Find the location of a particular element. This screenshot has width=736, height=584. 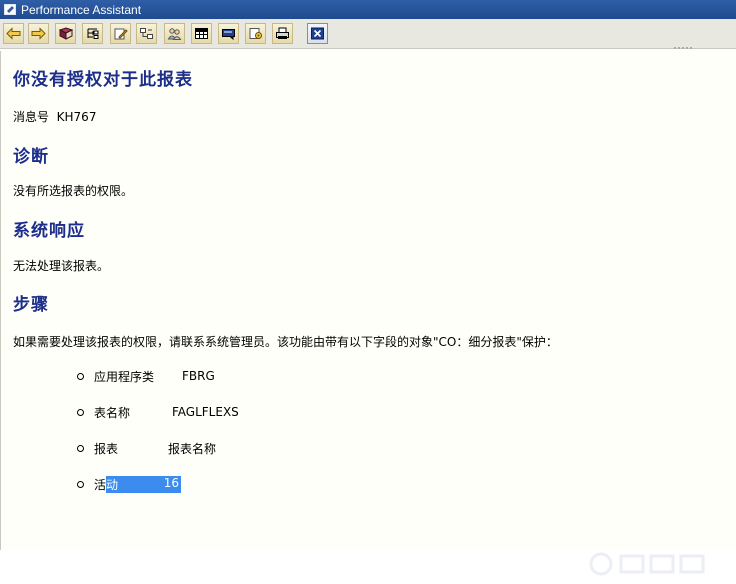

field-label-highlight: 动 is located at coordinates (112, 484).